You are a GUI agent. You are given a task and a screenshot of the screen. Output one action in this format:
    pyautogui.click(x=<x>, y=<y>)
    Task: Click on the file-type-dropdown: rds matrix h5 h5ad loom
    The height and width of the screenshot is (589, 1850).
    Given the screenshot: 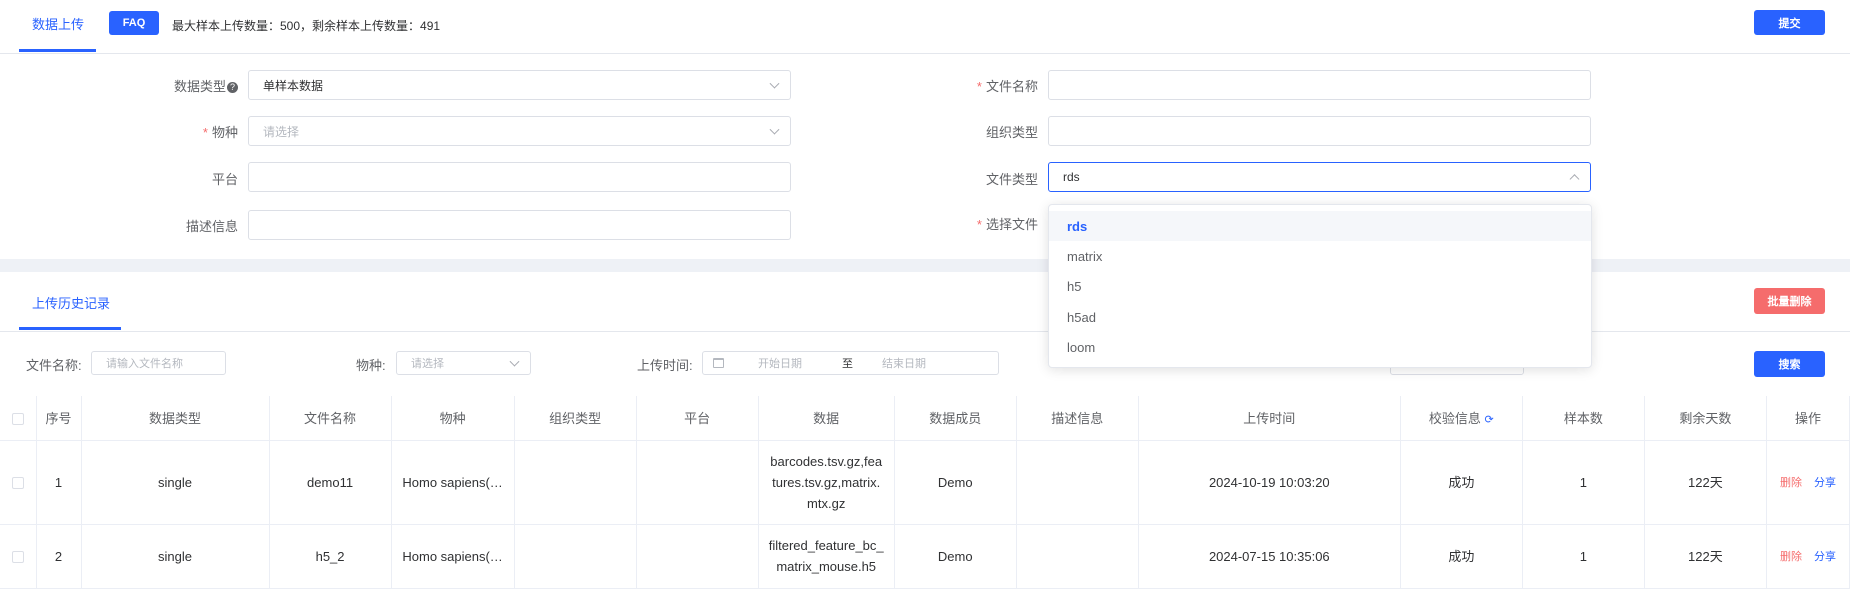 What is the action you would take?
    pyautogui.click(x=1320, y=286)
    